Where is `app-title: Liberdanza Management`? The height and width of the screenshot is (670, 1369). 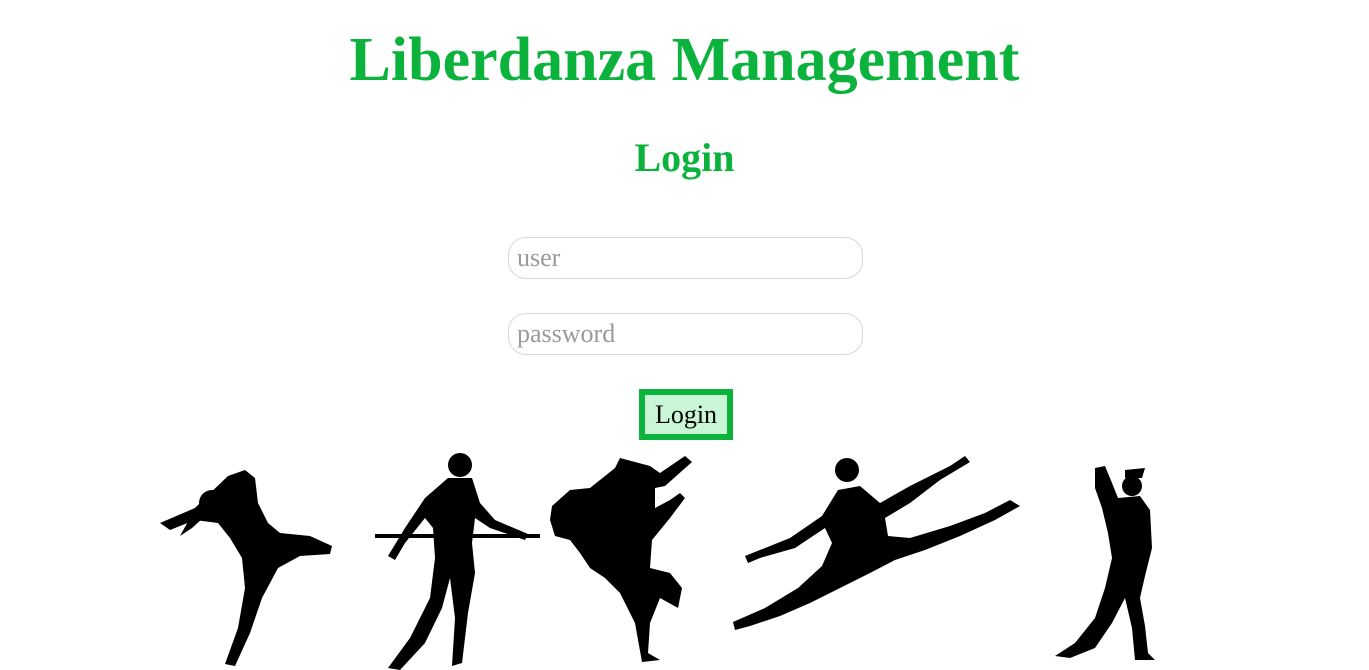
app-title: Liberdanza Management is located at coordinates (684, 60).